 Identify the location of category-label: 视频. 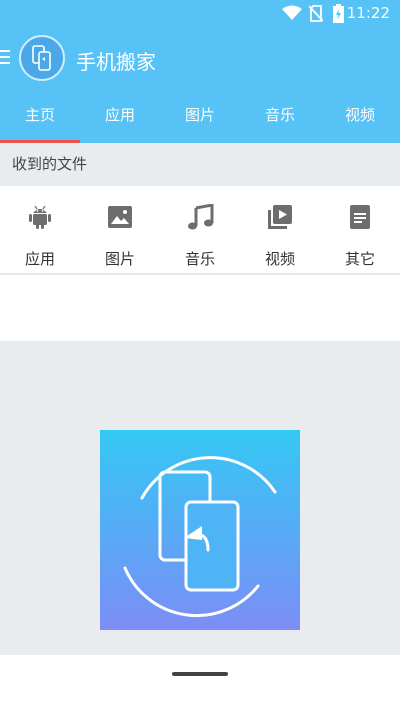
(279, 259).